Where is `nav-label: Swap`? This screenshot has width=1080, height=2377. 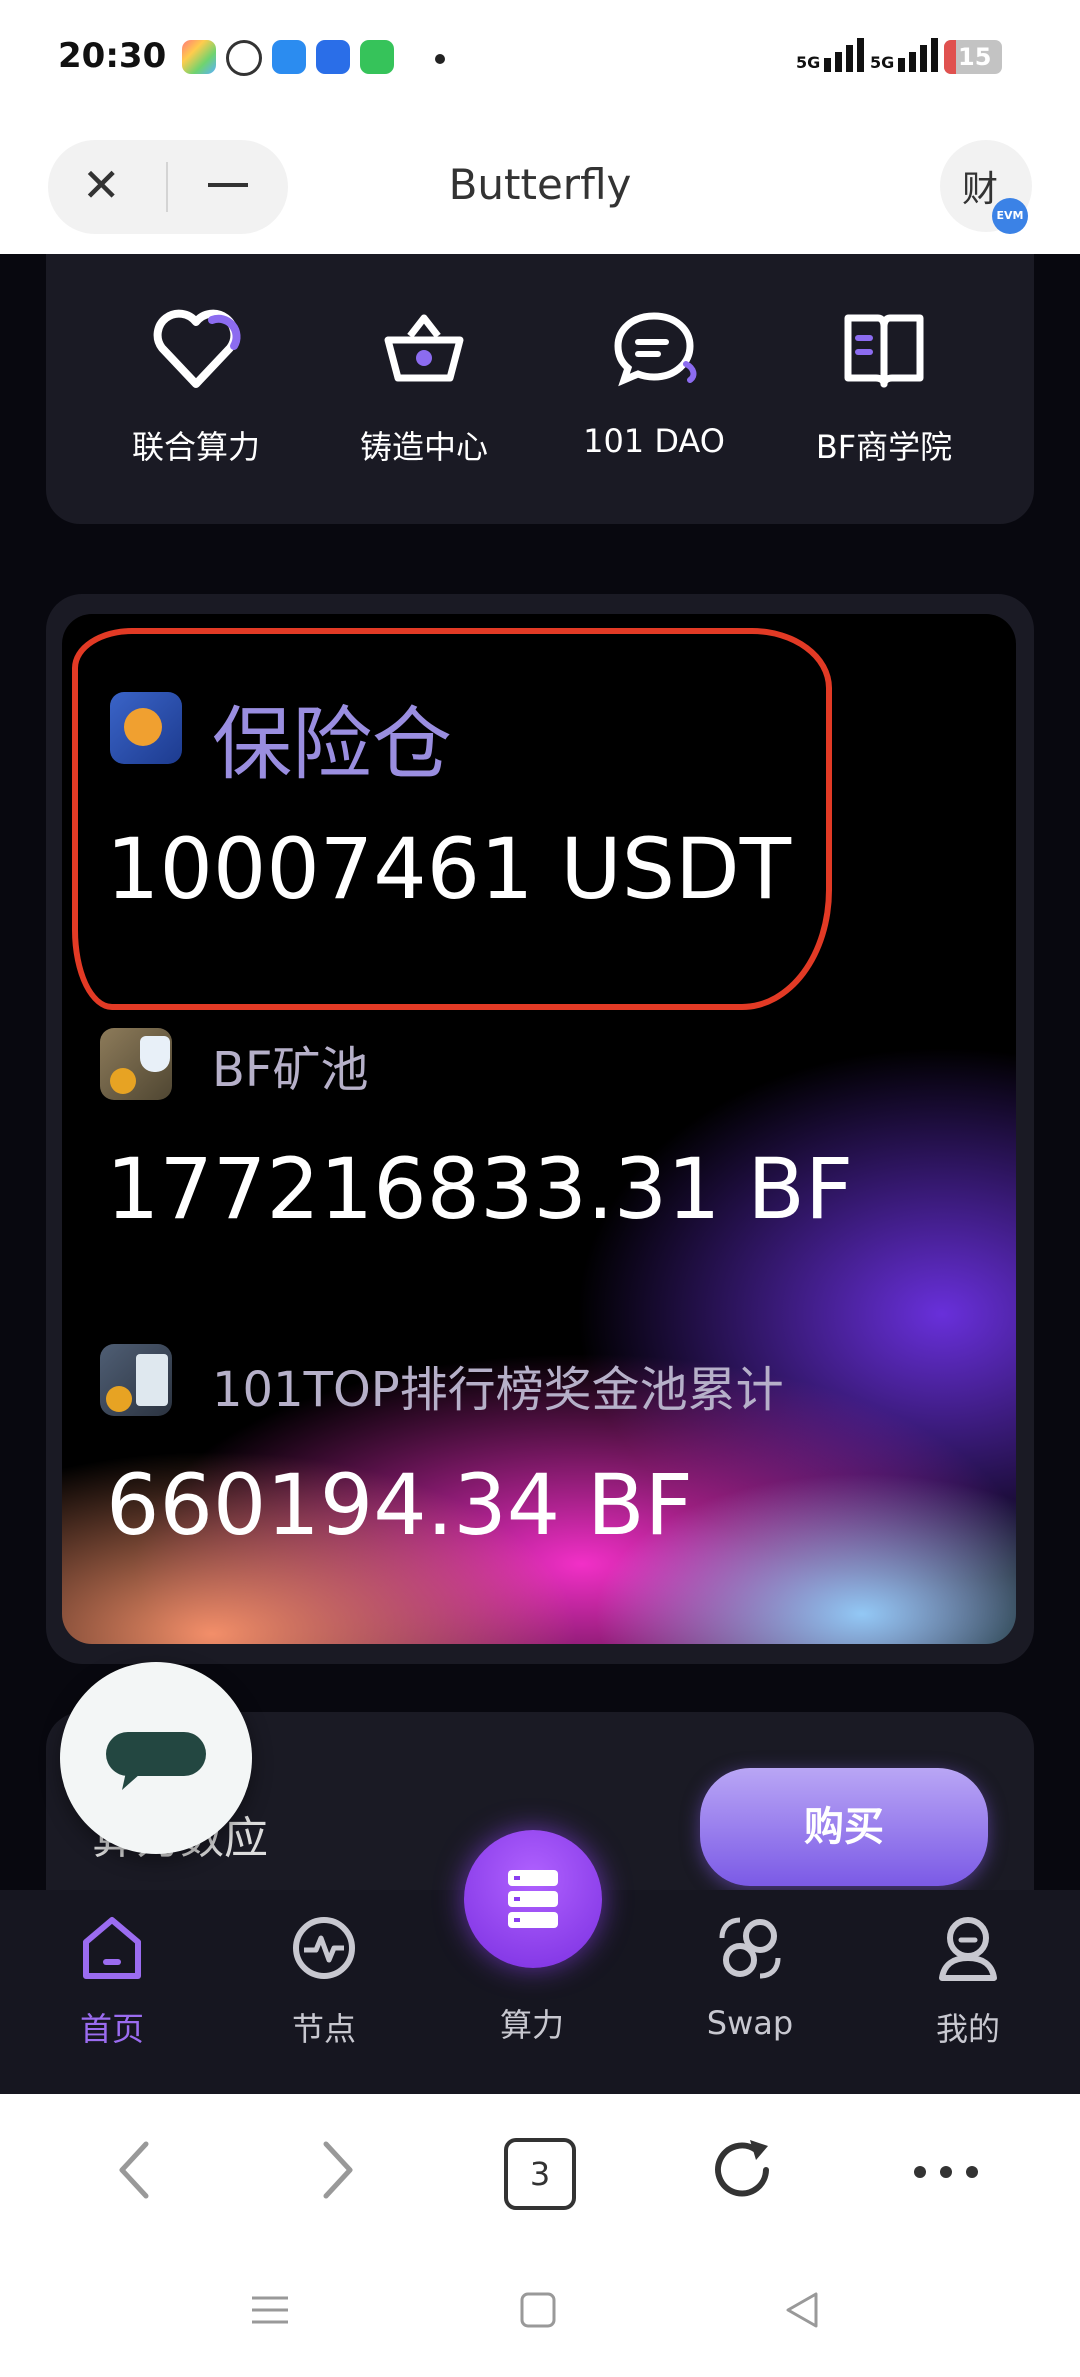 nav-label: Swap is located at coordinates (750, 2023).